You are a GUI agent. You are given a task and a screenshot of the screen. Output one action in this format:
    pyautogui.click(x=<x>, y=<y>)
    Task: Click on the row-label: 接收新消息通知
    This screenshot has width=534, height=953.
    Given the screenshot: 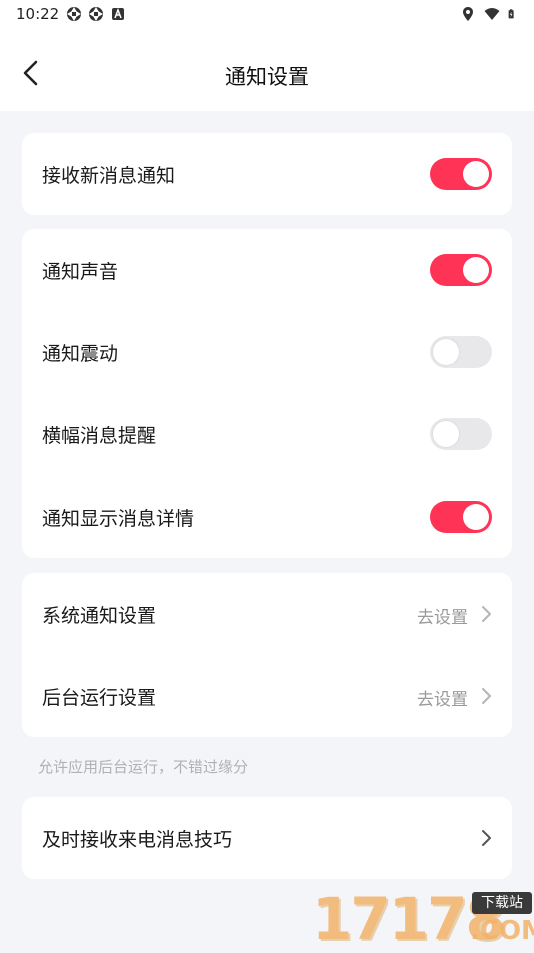 What is the action you would take?
    pyautogui.click(x=109, y=176)
    